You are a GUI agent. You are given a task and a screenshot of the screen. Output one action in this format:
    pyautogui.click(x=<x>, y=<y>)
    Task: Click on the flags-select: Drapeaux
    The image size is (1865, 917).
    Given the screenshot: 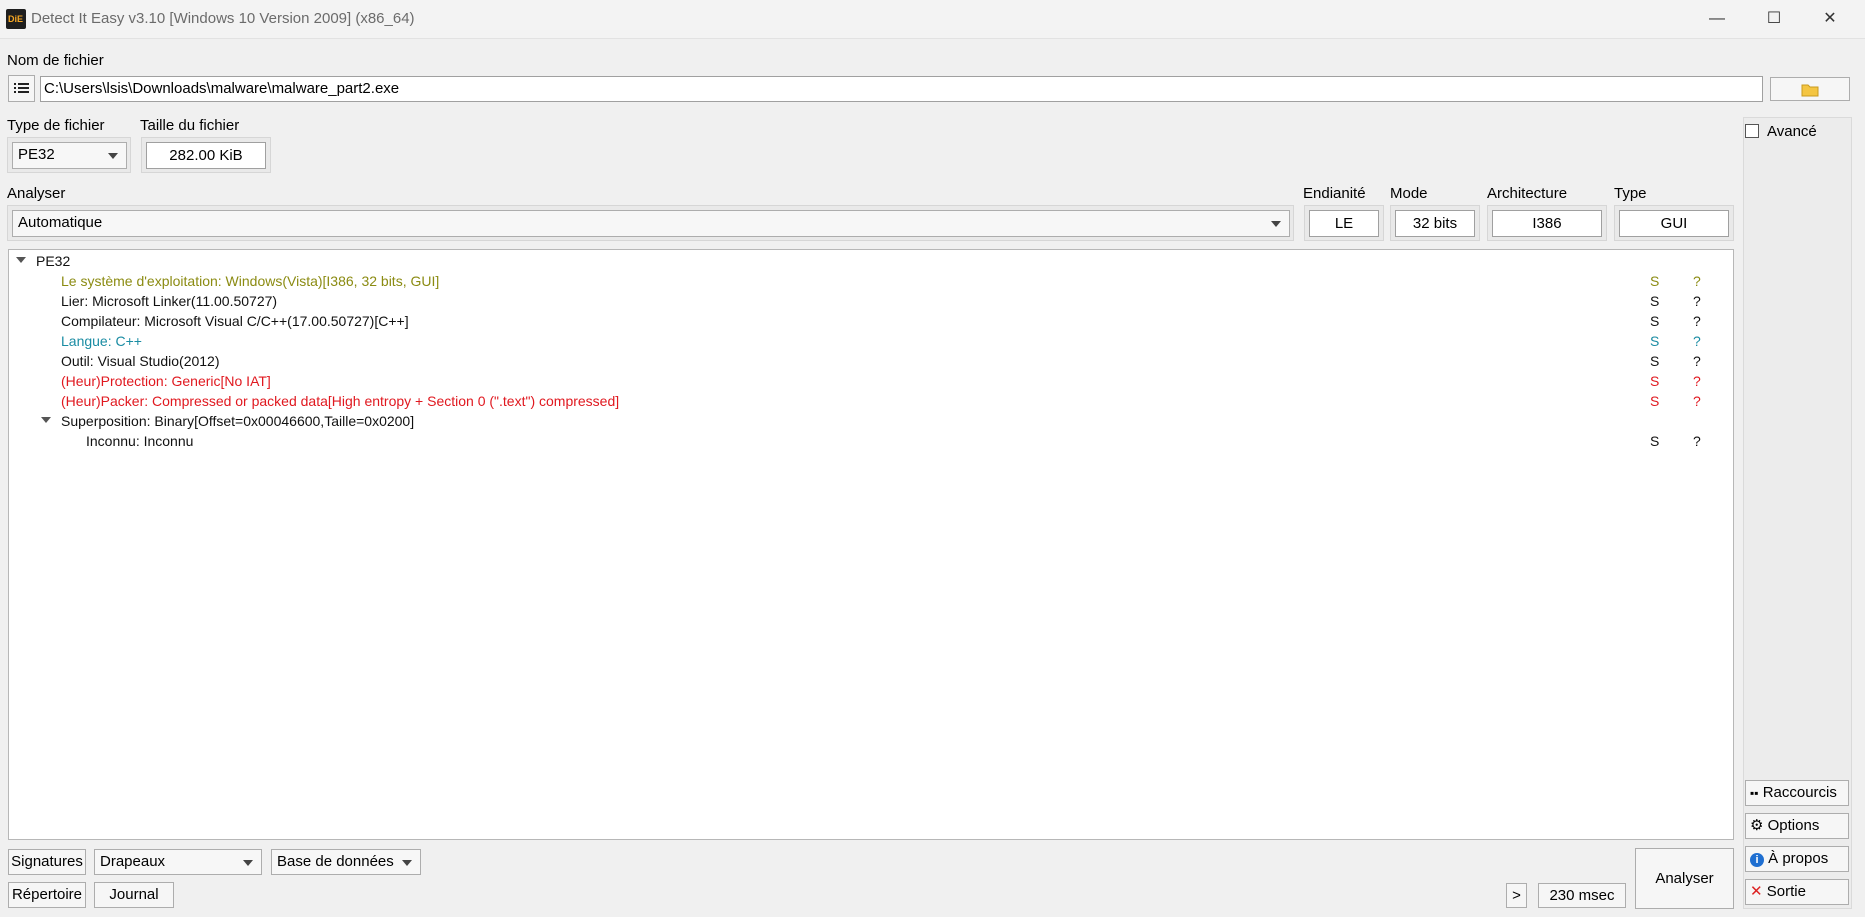 What is the action you would take?
    pyautogui.click(x=178, y=862)
    